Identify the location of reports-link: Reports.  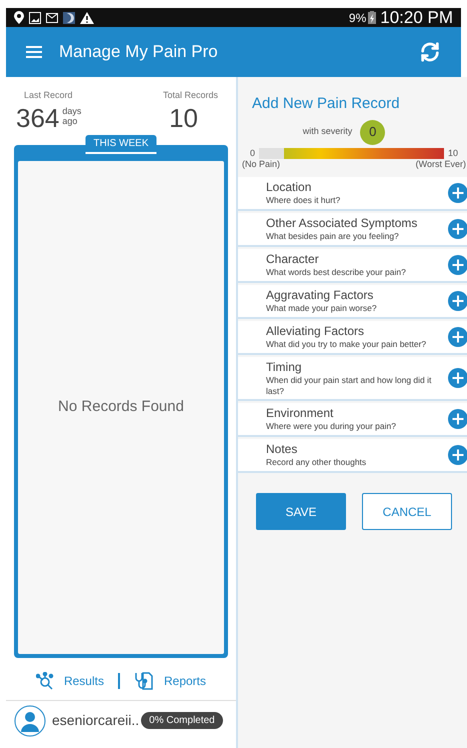
(170, 680).